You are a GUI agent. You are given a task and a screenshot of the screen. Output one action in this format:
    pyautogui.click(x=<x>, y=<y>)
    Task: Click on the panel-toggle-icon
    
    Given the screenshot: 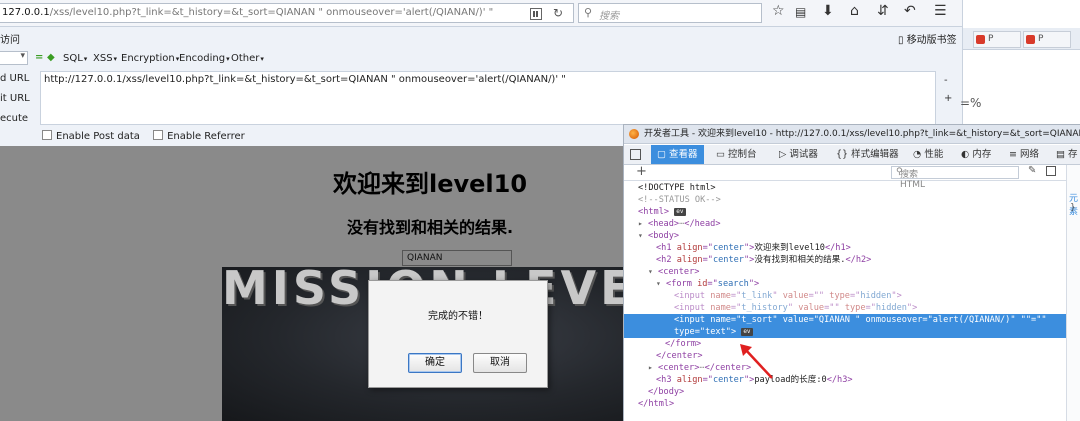 What is the action you would take?
    pyautogui.click(x=1051, y=171)
    